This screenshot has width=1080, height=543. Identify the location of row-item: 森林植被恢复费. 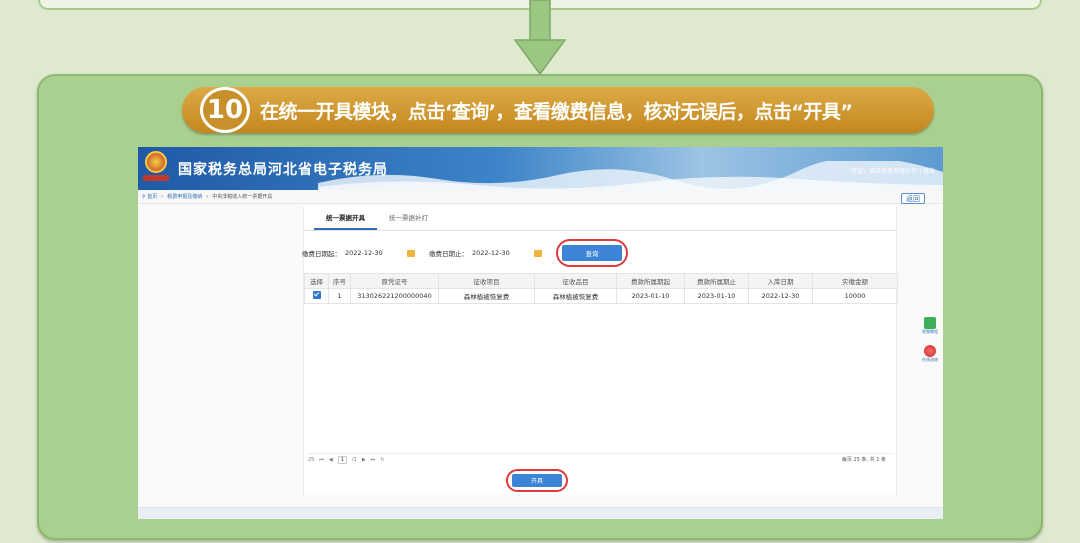
(486, 296).